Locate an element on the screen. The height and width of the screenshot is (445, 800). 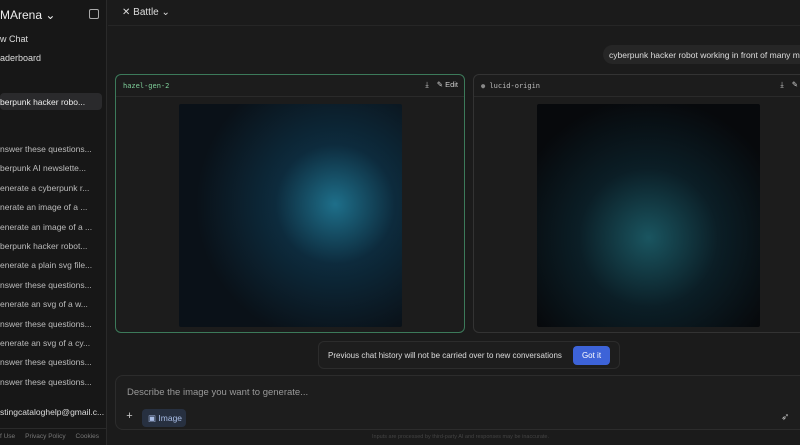
leaderboard-link: aderboard is located at coordinates (20, 58).